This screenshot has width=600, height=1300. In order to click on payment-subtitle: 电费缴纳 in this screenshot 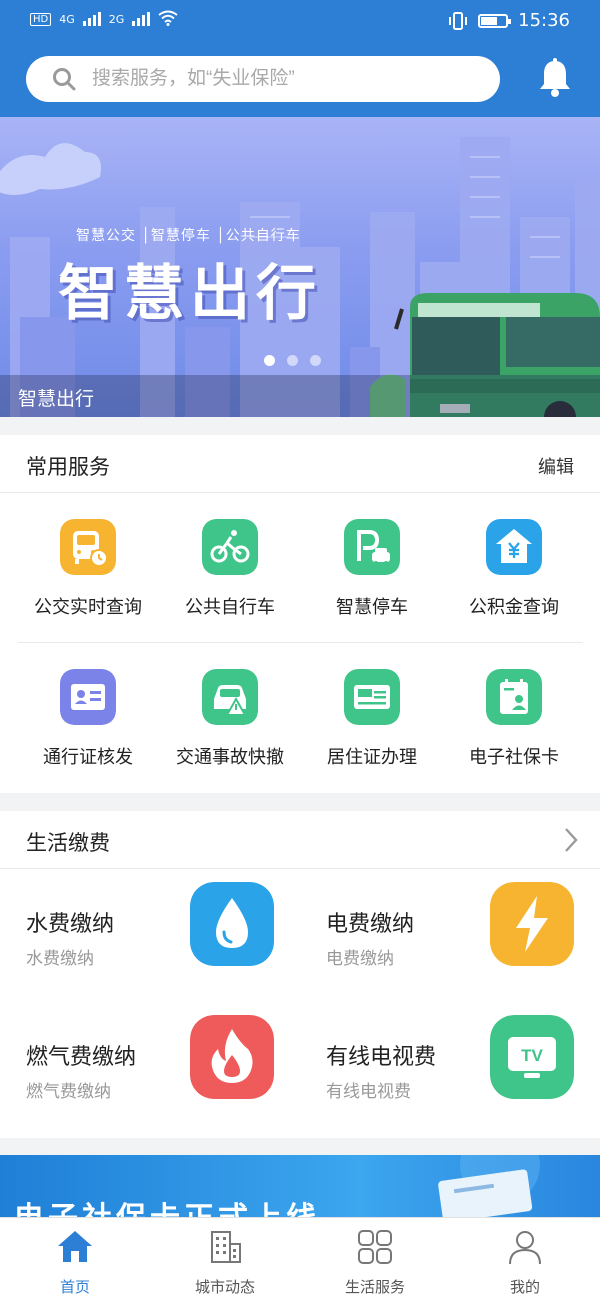, I will do `click(360, 959)`.